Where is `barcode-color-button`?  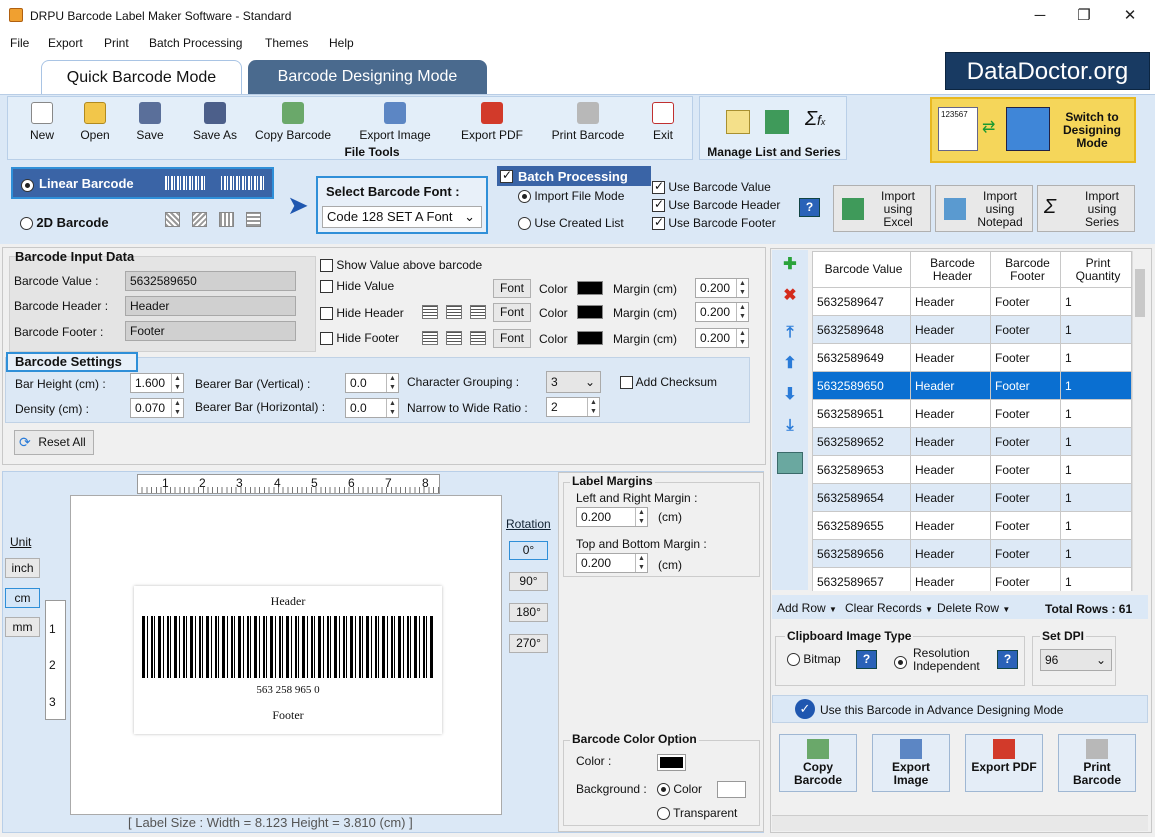
barcode-color-button is located at coordinates (671, 762).